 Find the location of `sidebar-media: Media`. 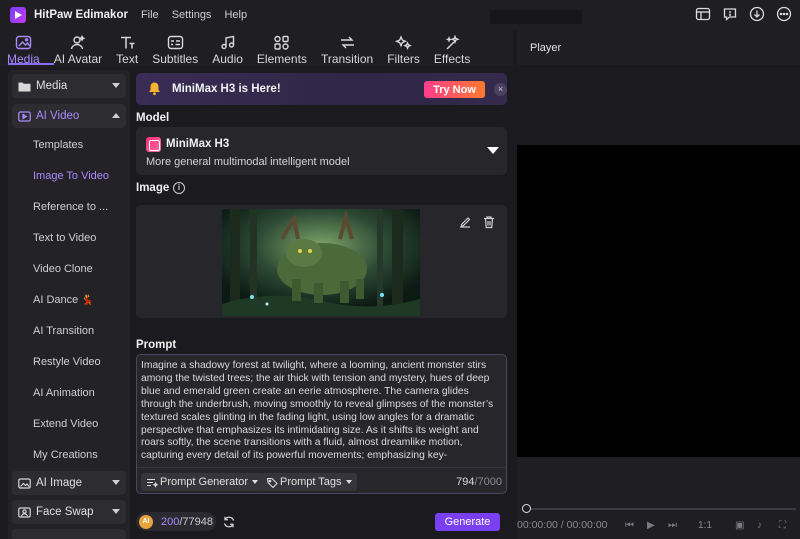

sidebar-media: Media is located at coordinates (69, 86).